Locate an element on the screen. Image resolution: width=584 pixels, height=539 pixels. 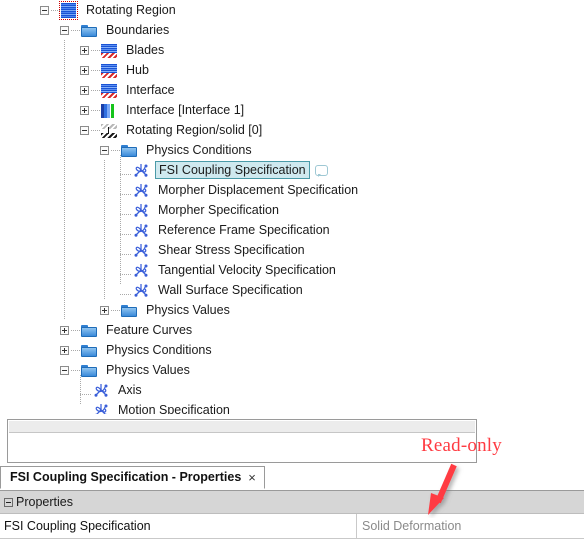
tree-node: Feature Curves is located at coordinates (292, 330).